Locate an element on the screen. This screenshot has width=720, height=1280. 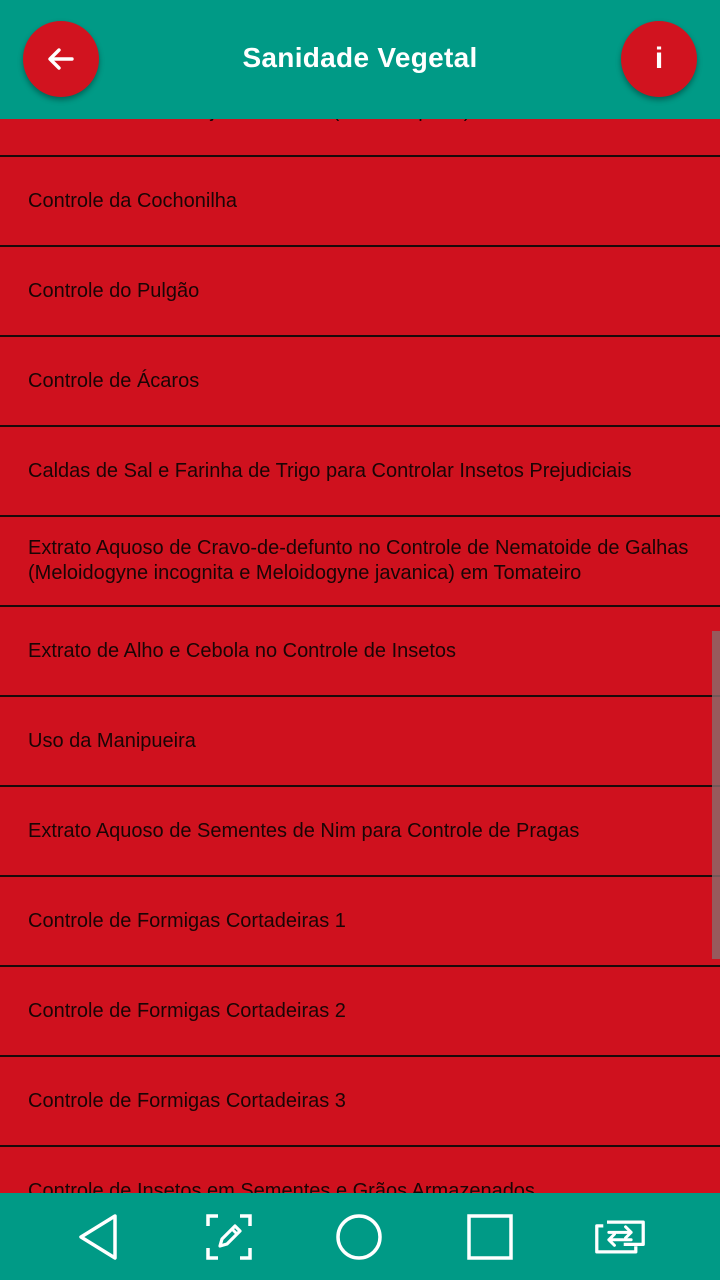
info-button: i is located at coordinates (659, 59).